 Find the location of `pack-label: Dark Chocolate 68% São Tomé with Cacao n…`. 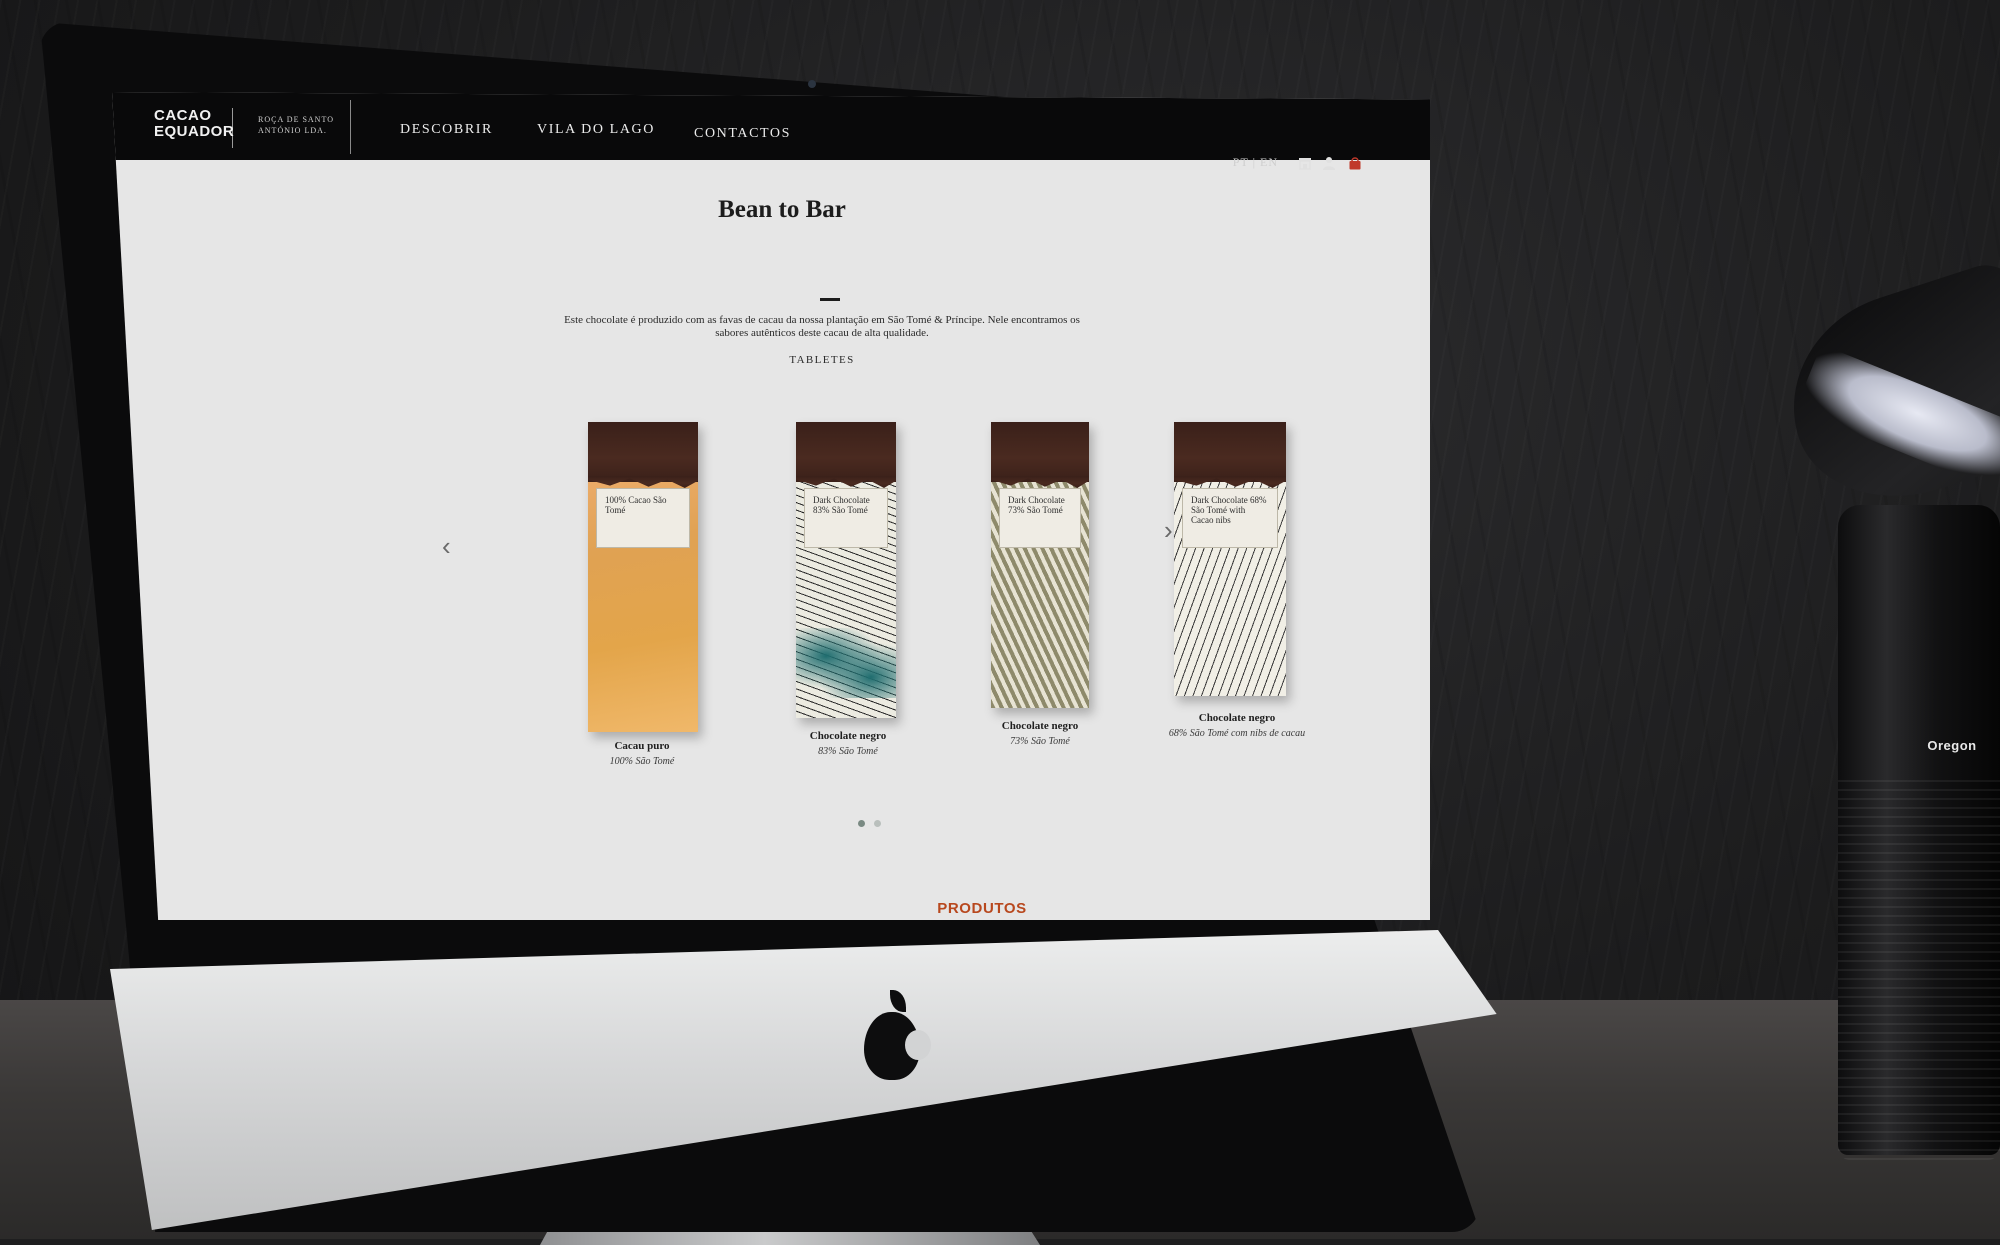

pack-label: Dark Chocolate 68% São Tomé with Cacao n… is located at coordinates (1230, 518).